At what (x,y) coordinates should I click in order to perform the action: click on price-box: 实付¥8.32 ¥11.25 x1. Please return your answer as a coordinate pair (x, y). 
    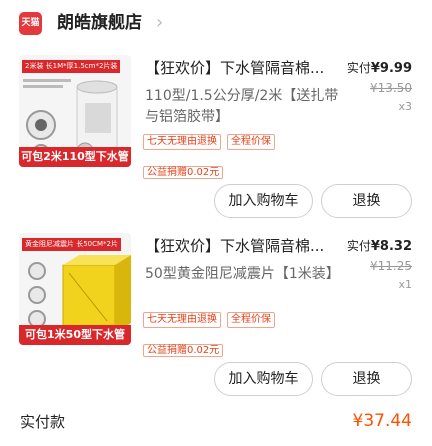
    Looking at the image, I should click on (379, 265).